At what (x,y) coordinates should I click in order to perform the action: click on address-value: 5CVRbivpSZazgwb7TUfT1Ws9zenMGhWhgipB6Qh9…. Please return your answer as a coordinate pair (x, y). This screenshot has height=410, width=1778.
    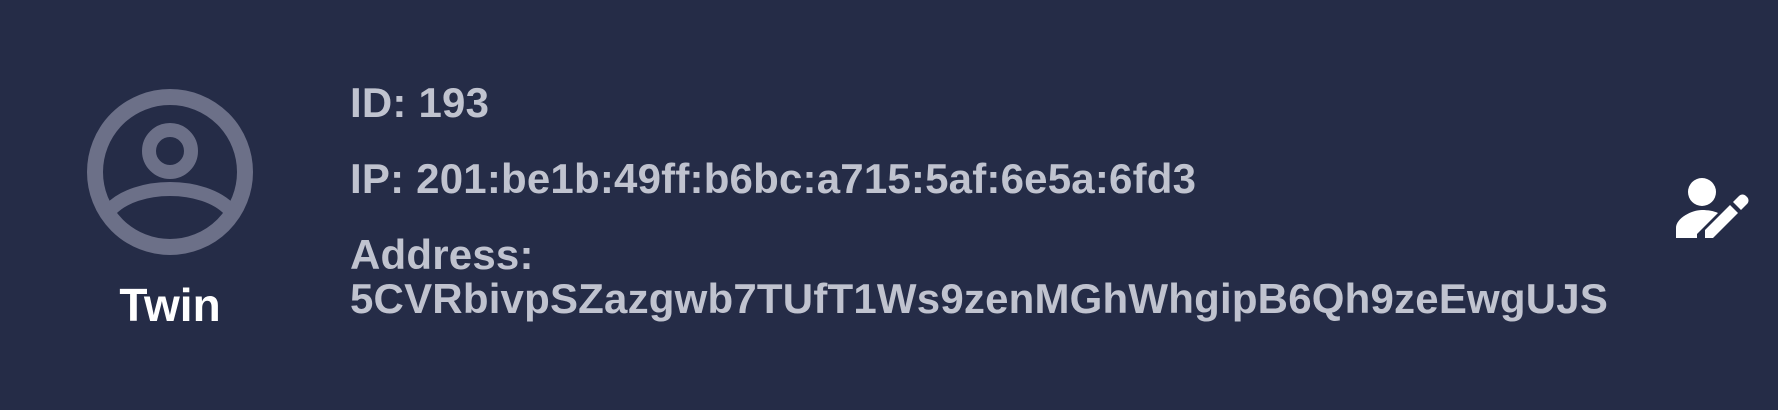
    Looking at the image, I should click on (979, 298).